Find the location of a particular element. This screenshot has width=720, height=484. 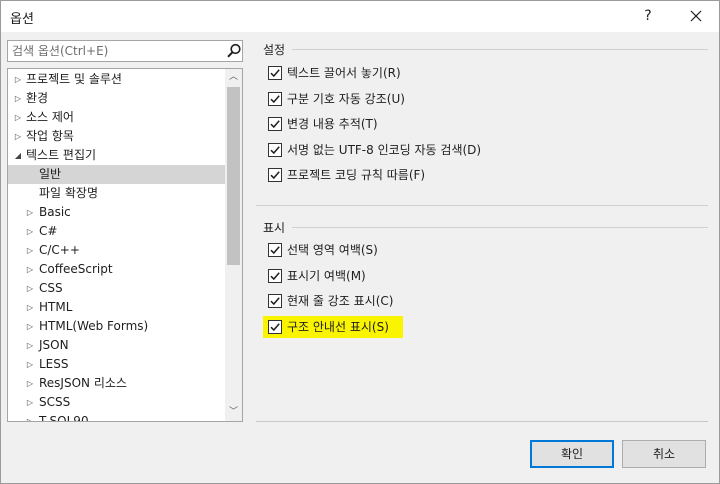

tree-item-label: JSON is located at coordinates (54, 345).